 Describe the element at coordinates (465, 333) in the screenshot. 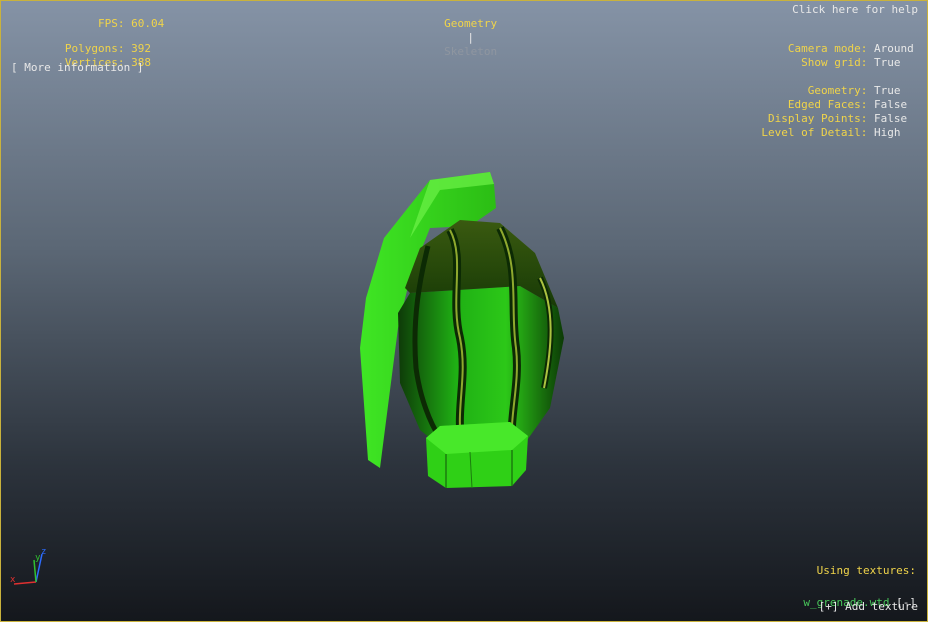

I see `grenade-model` at that location.